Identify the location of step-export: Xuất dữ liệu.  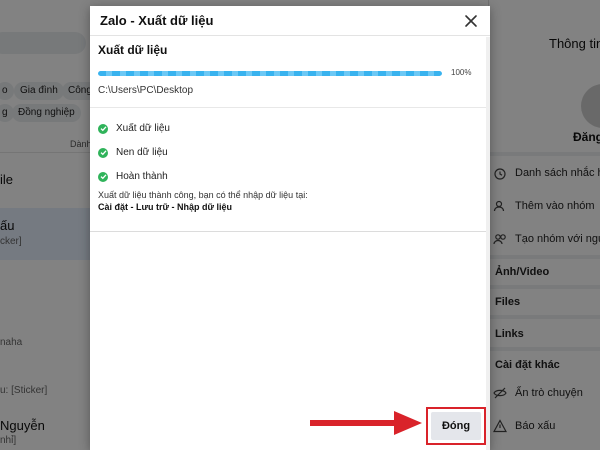
(134, 128).